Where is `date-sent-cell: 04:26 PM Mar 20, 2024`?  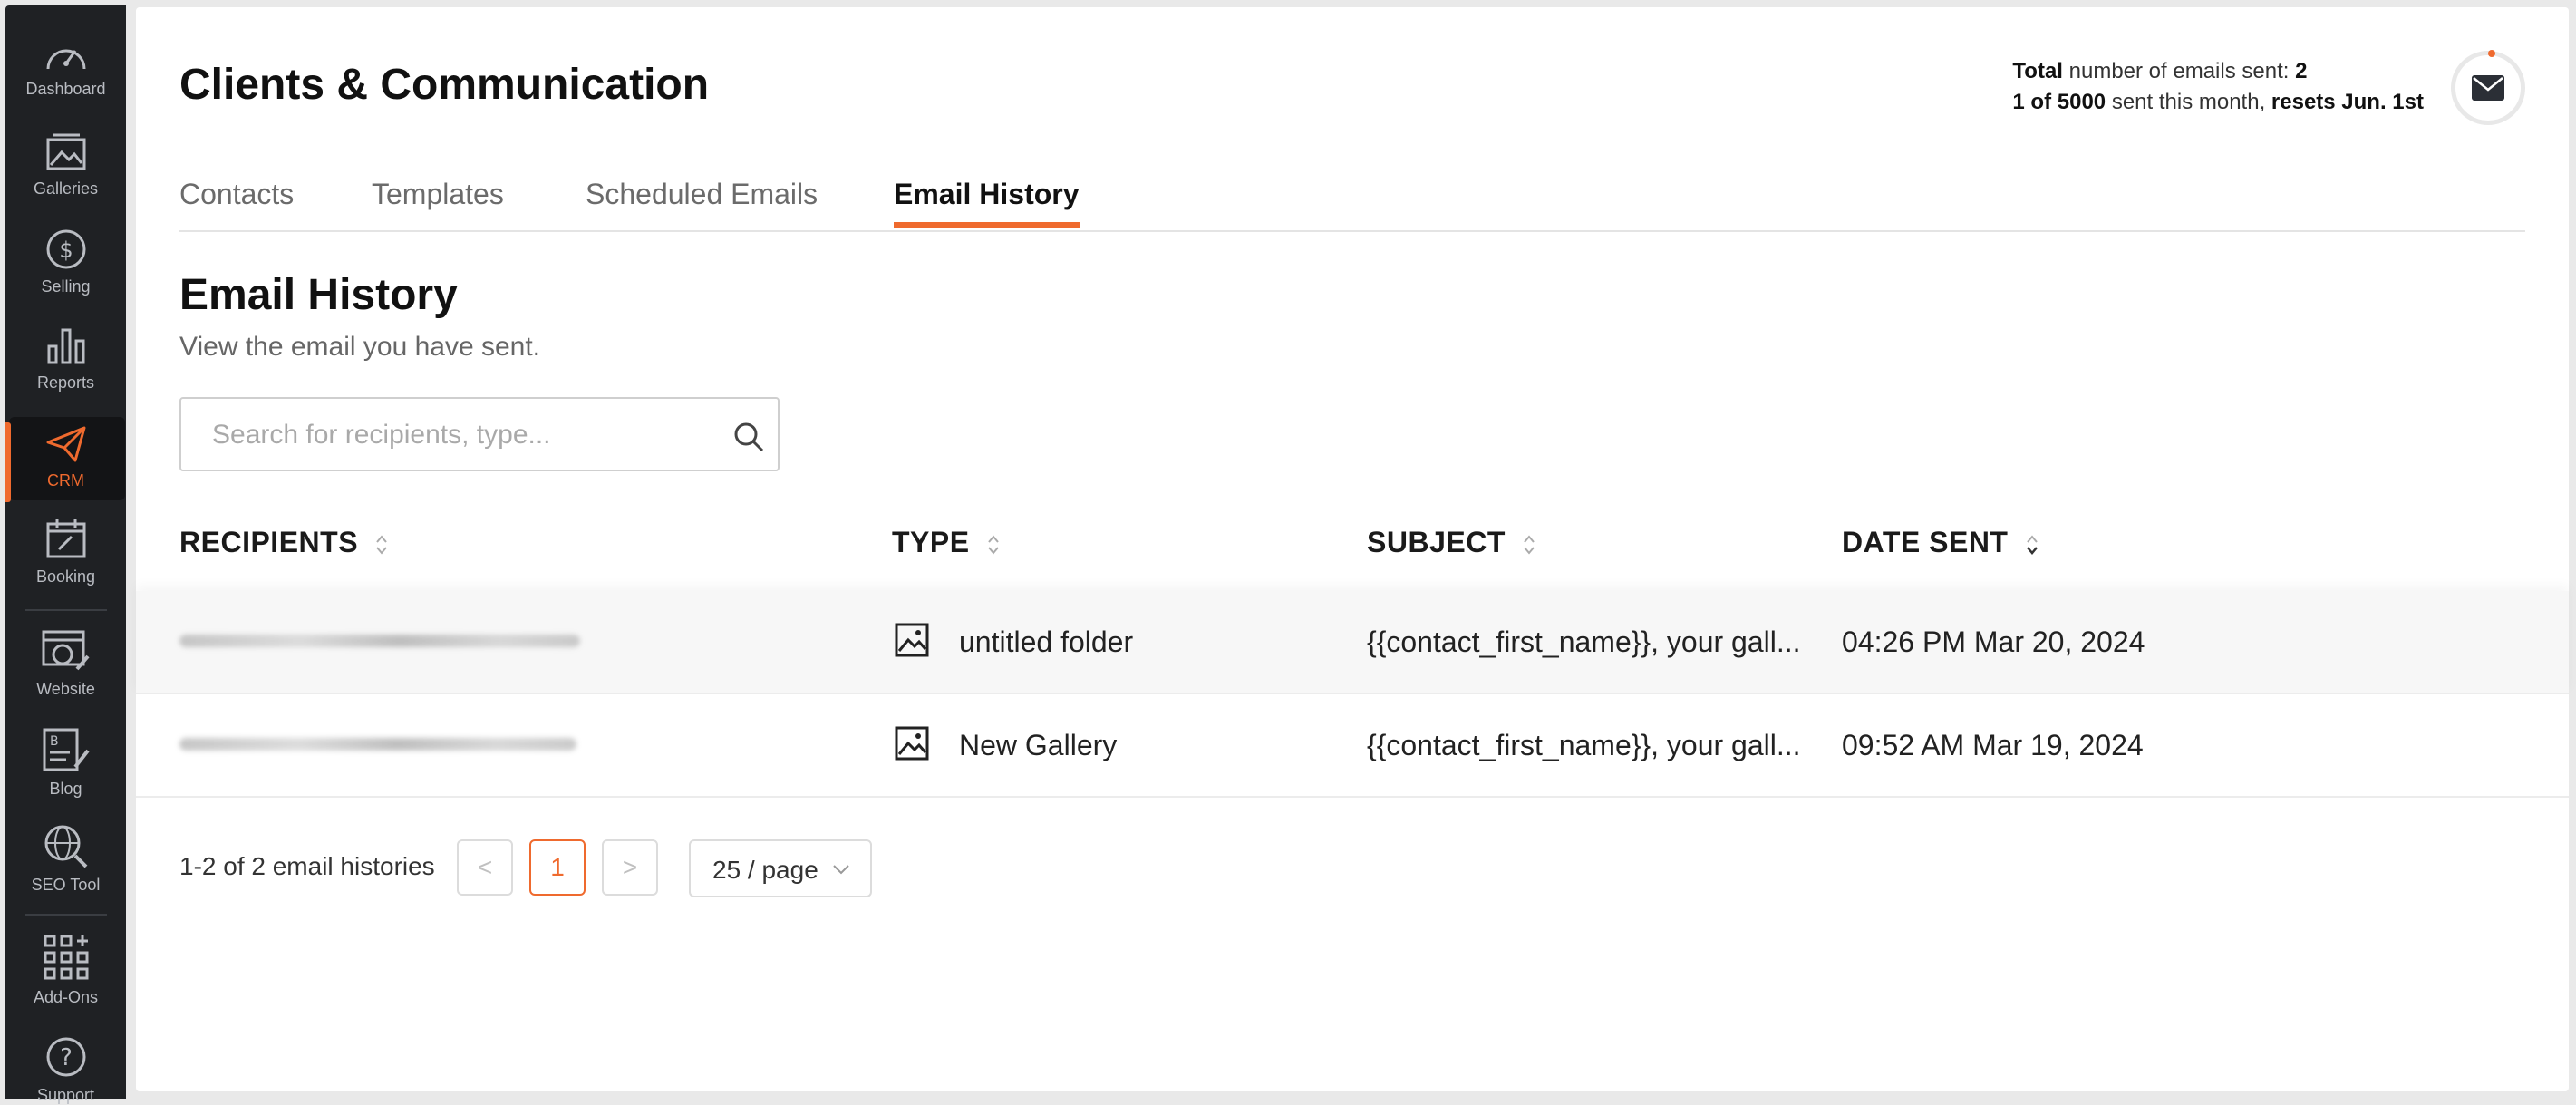 date-sent-cell: 04:26 PM Mar 20, 2024 is located at coordinates (1993, 642).